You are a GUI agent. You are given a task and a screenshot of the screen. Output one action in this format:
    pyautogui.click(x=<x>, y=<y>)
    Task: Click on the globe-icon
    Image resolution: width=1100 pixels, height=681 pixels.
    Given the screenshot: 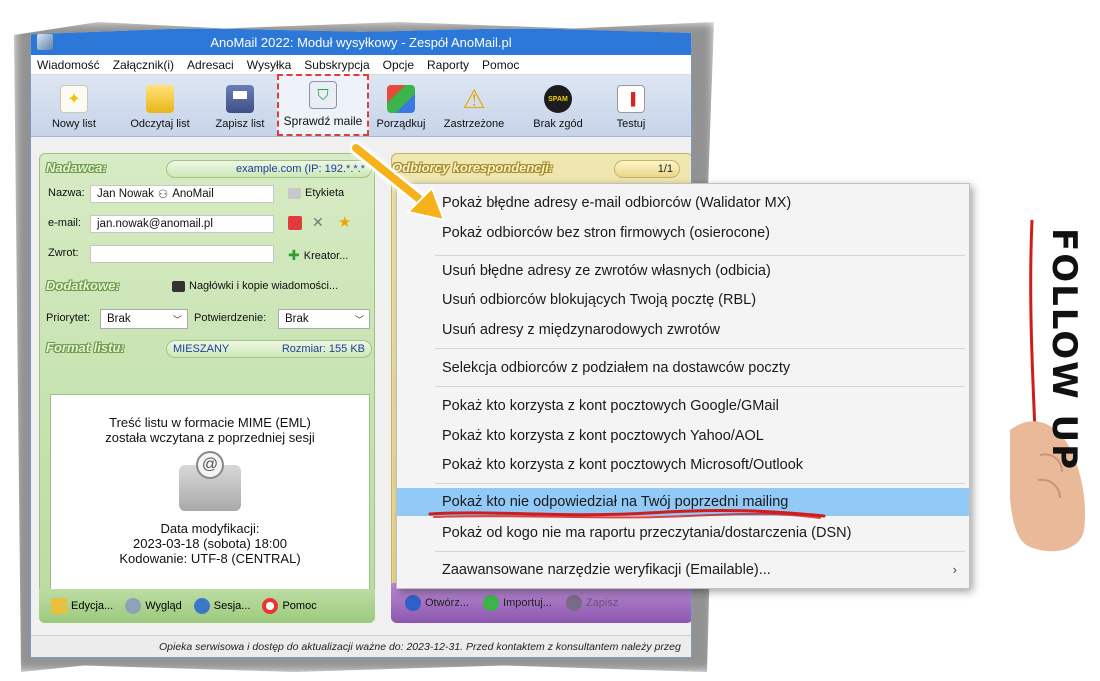 What is the action you would take?
    pyautogui.click(x=201, y=606)
    